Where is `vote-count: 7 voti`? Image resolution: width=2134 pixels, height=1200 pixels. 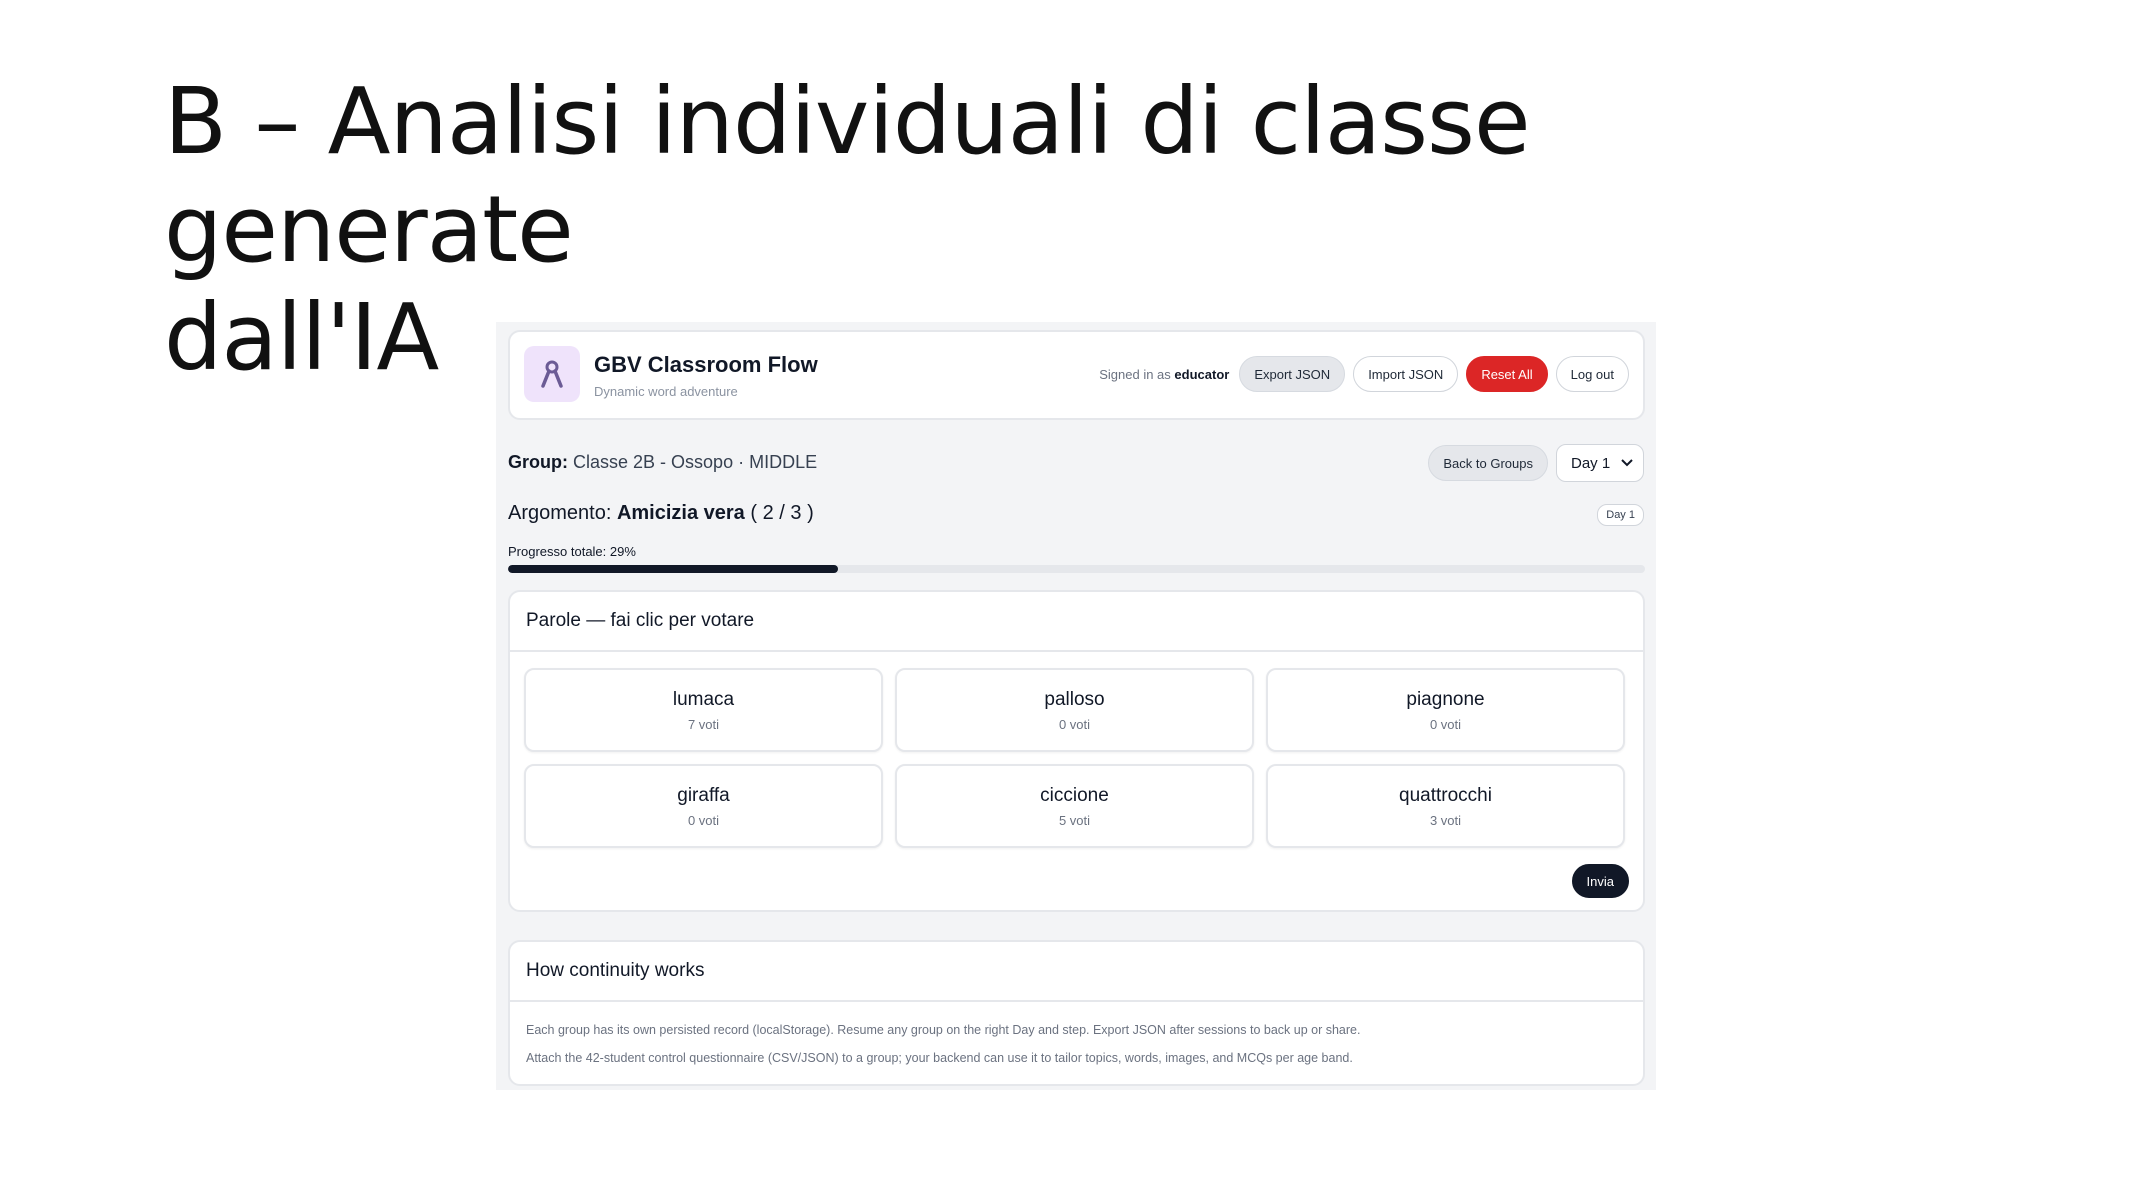 vote-count: 7 voti is located at coordinates (703, 724).